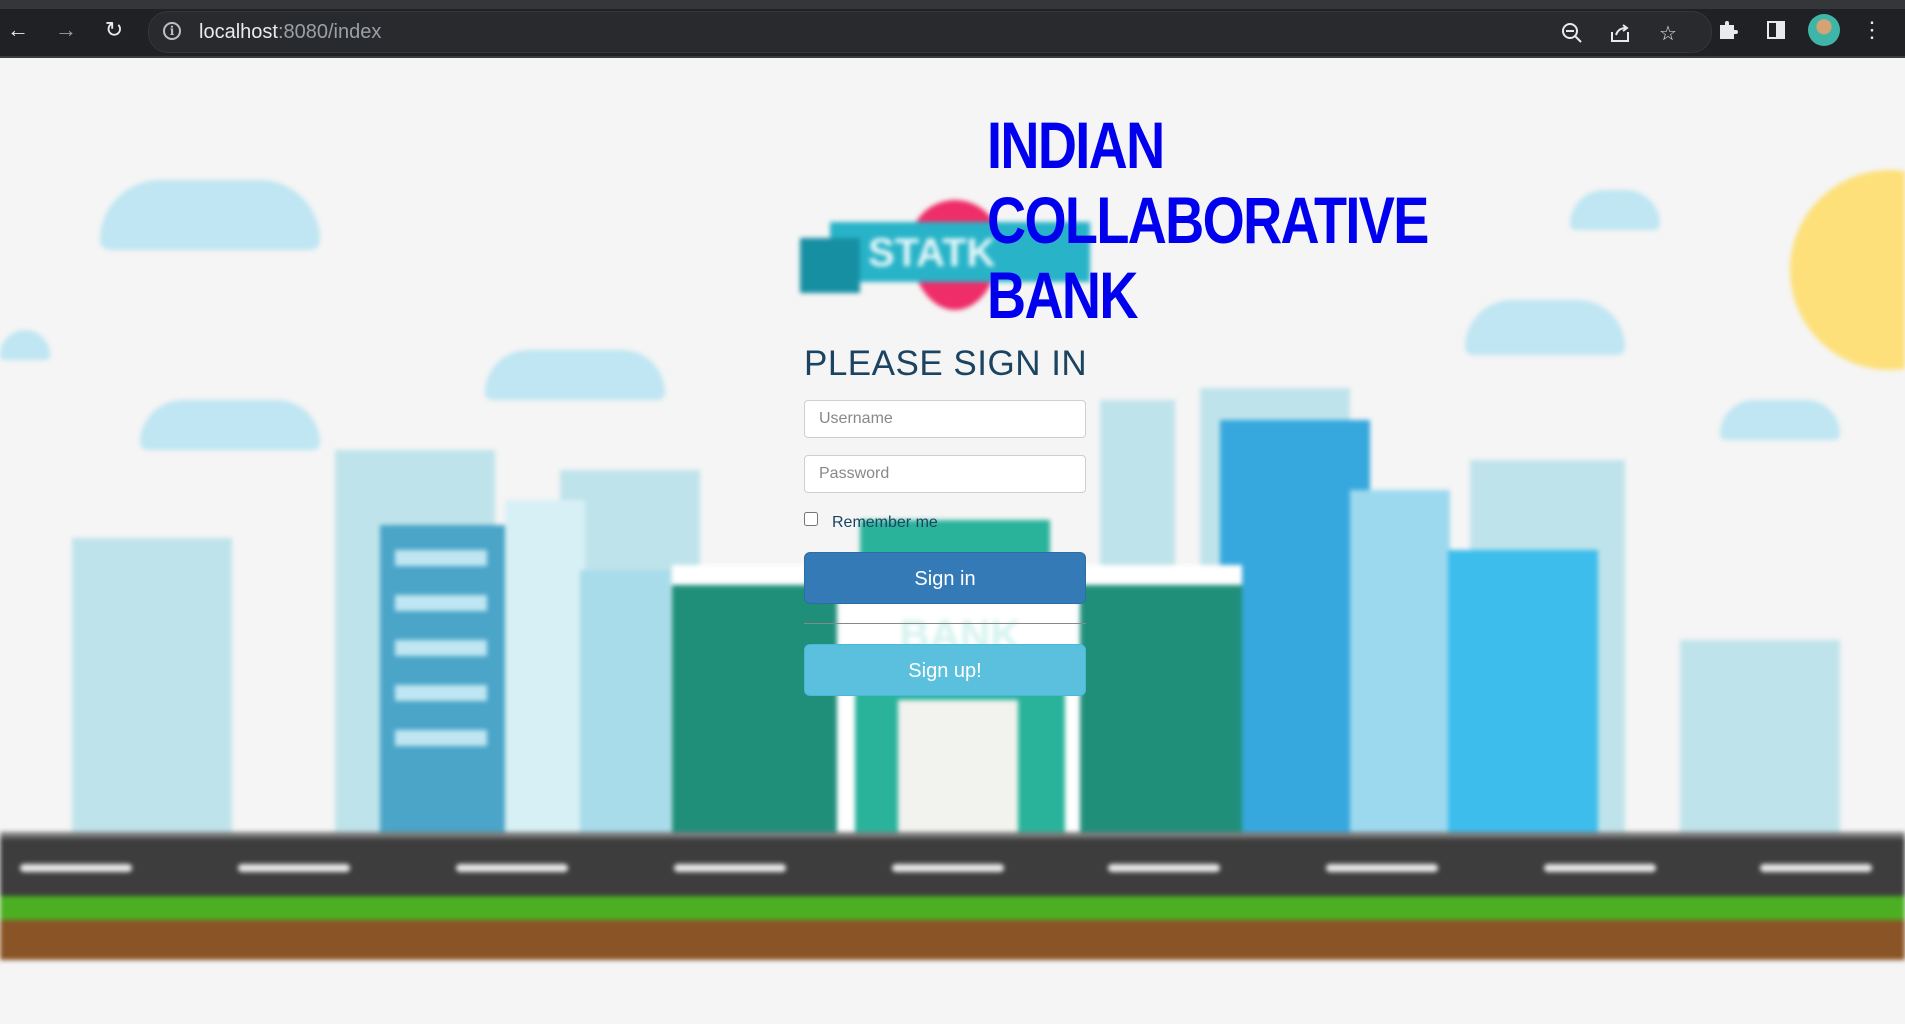  I want to click on form-heading: PLEASE SIGN IN, so click(946, 363).